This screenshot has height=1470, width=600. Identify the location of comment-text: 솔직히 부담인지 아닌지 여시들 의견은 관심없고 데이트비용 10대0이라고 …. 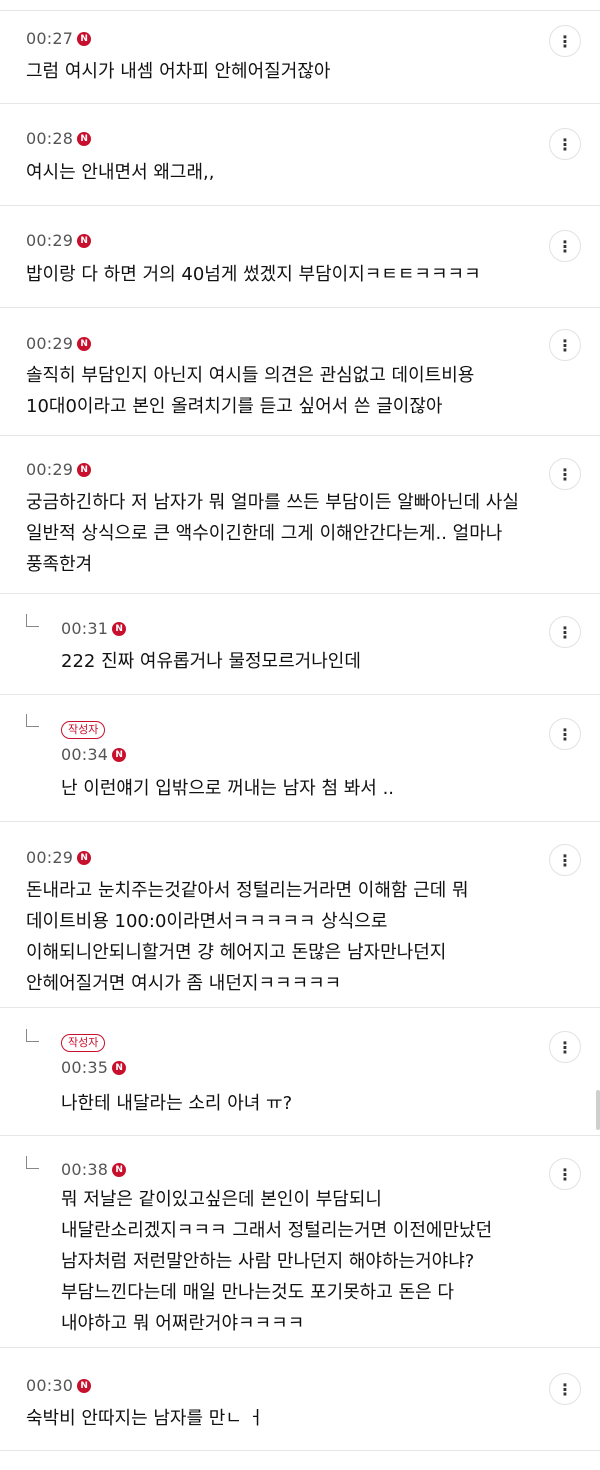
(250, 391).